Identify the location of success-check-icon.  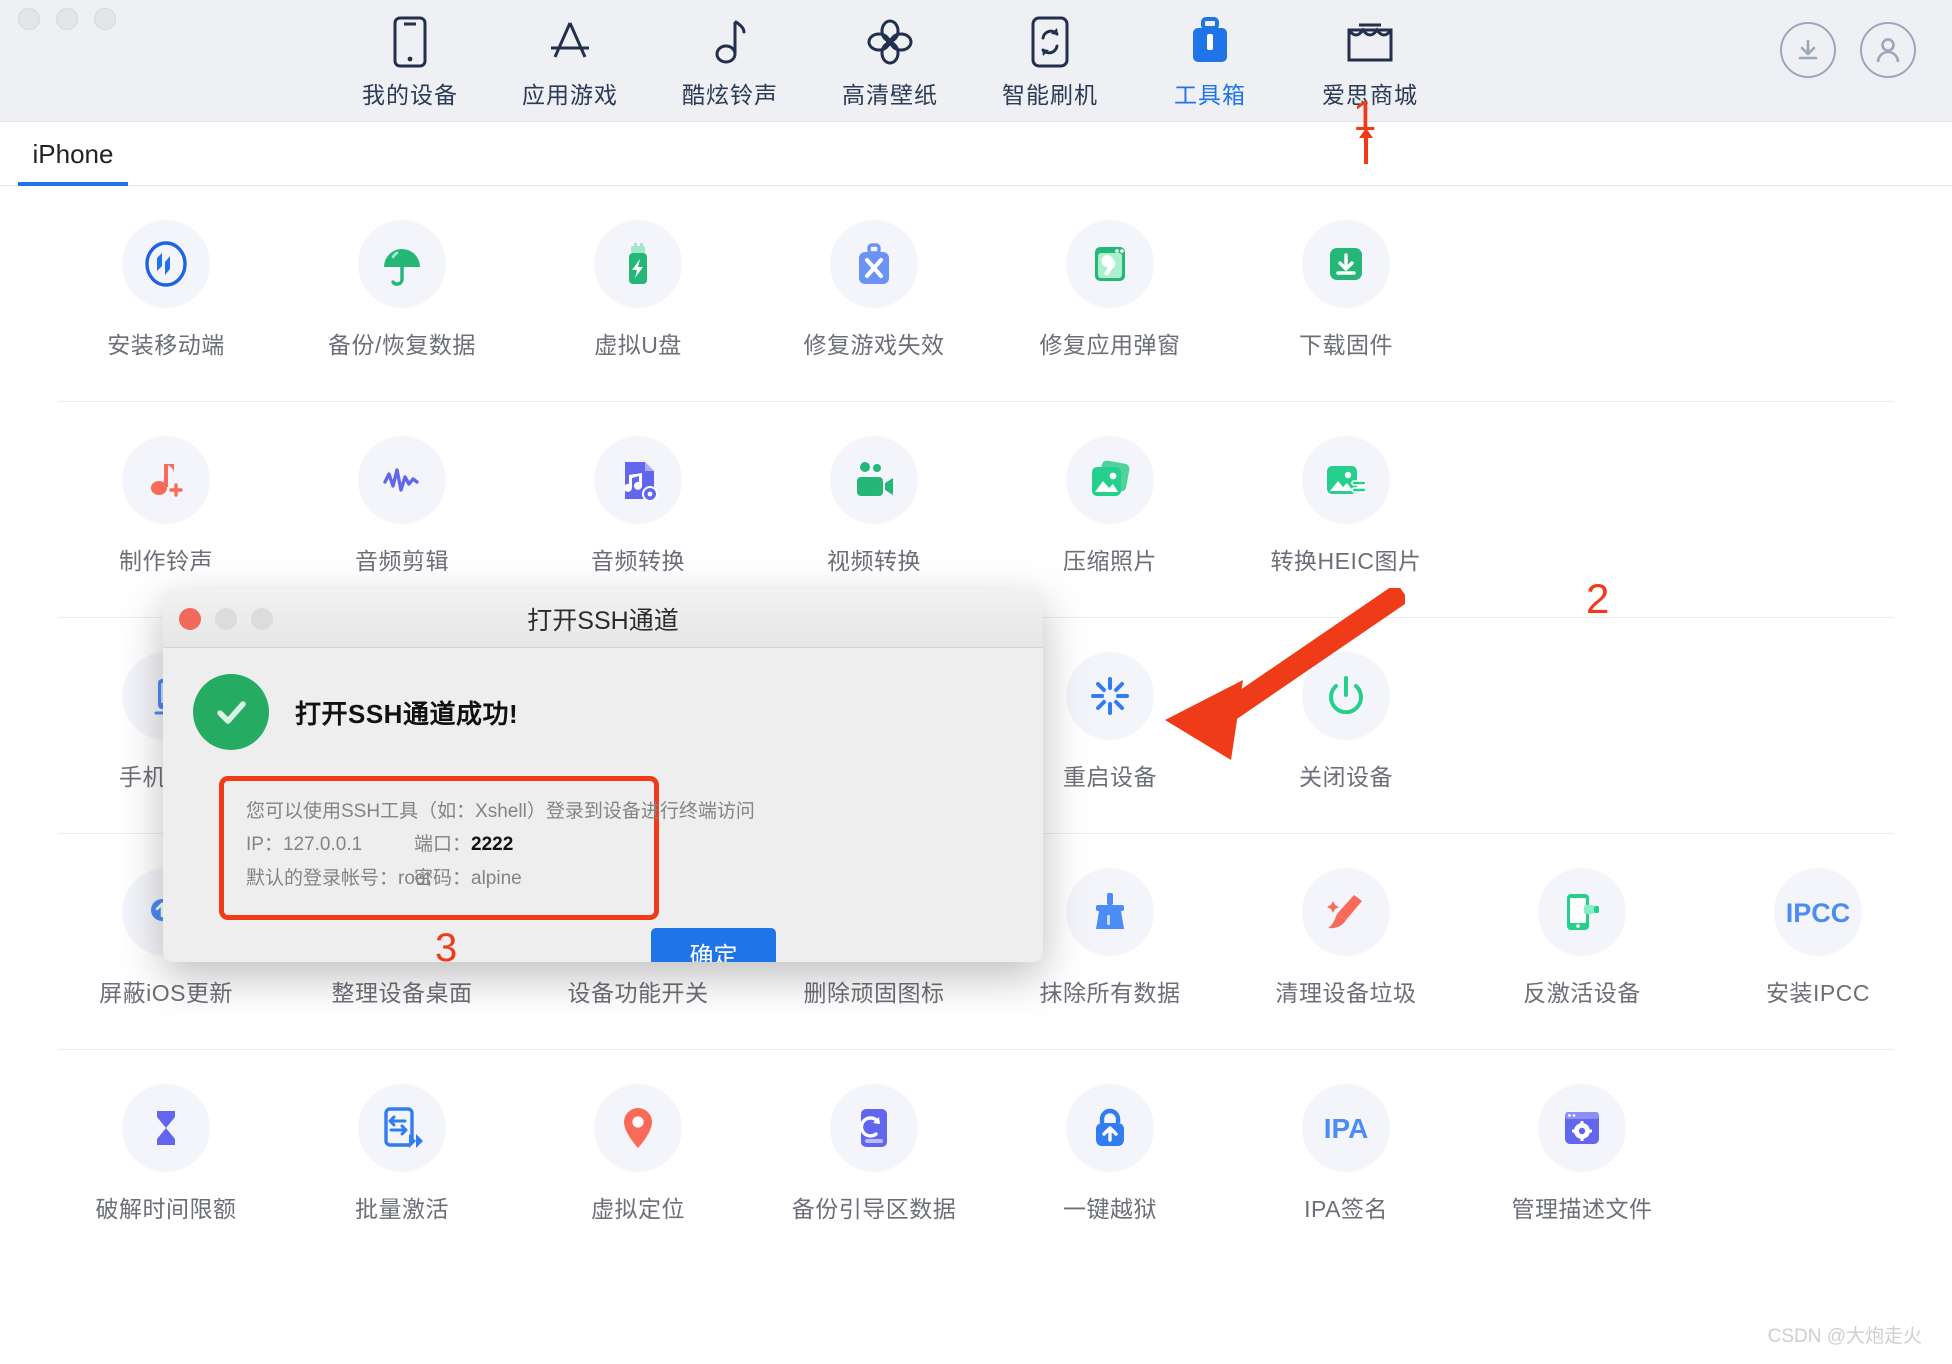
(231, 712).